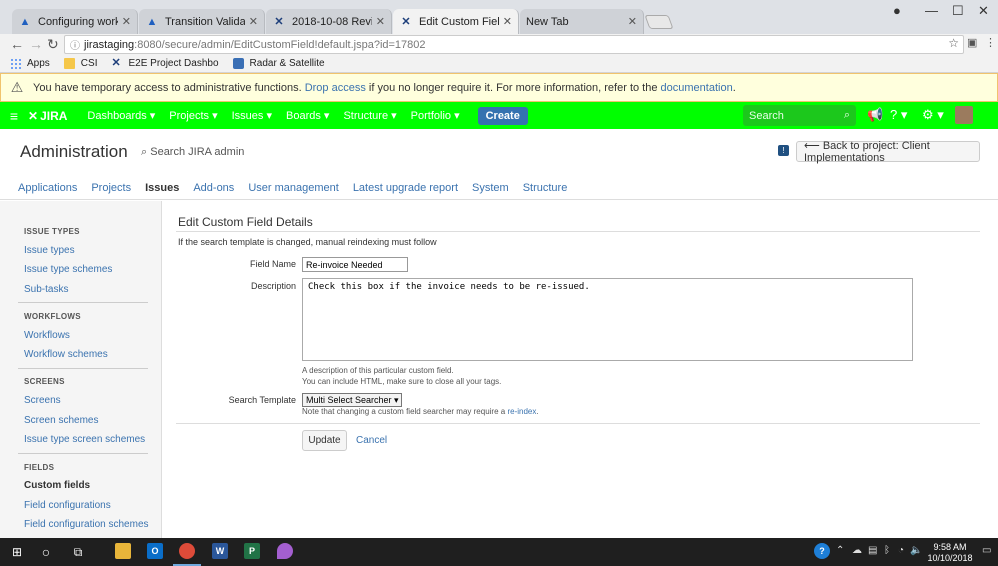 The image size is (998, 566). I want to click on chrome-icon, so click(187, 551).